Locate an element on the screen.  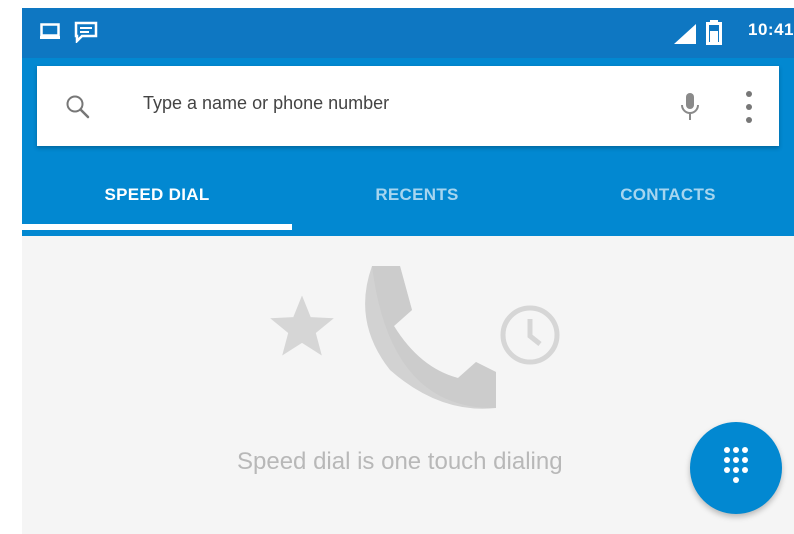
tab-contacts: CONTACTS is located at coordinates (668, 195).